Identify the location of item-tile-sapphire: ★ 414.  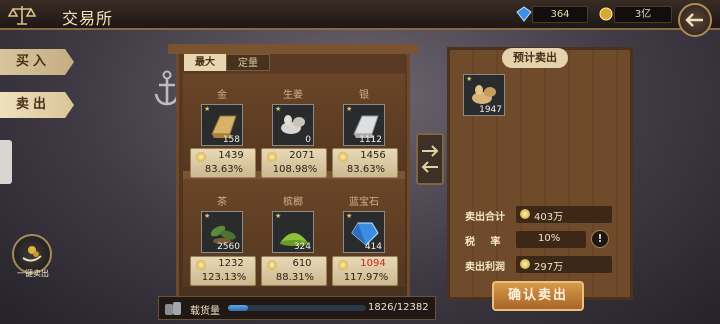
(364, 232).